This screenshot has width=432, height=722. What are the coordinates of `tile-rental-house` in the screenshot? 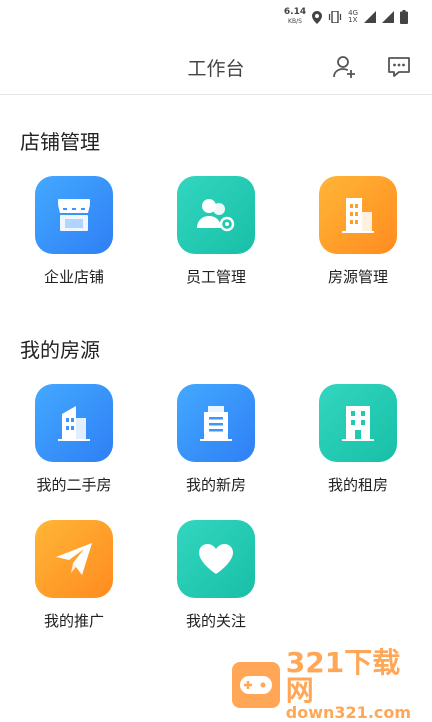 It's located at (358, 423).